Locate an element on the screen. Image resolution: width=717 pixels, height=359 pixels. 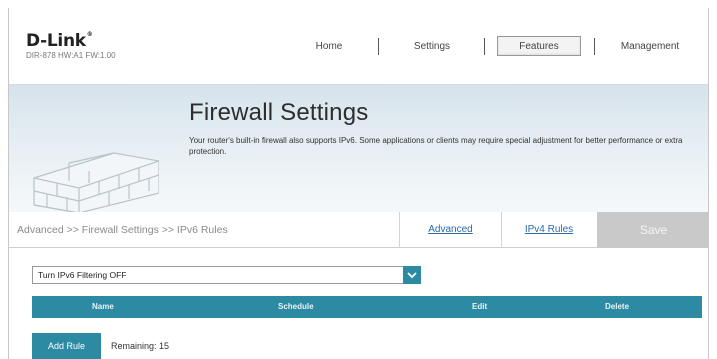
brick-wall-icon is located at coordinates (96, 182).